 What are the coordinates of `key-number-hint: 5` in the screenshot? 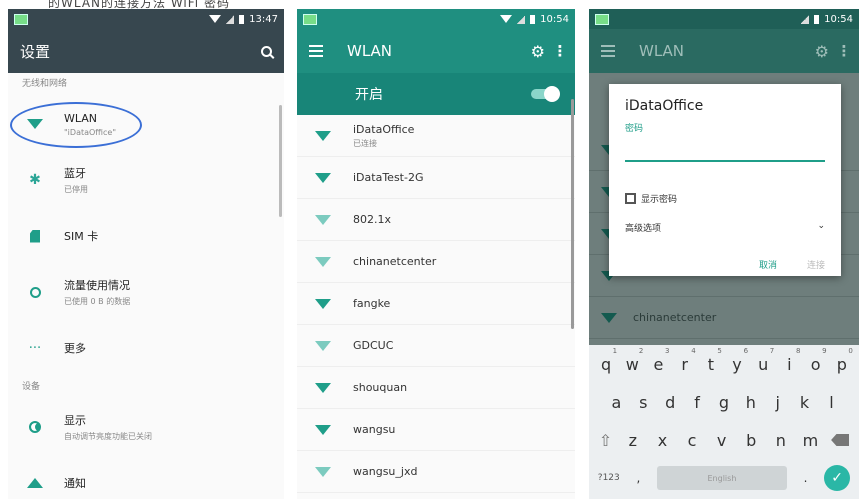 It's located at (719, 350).